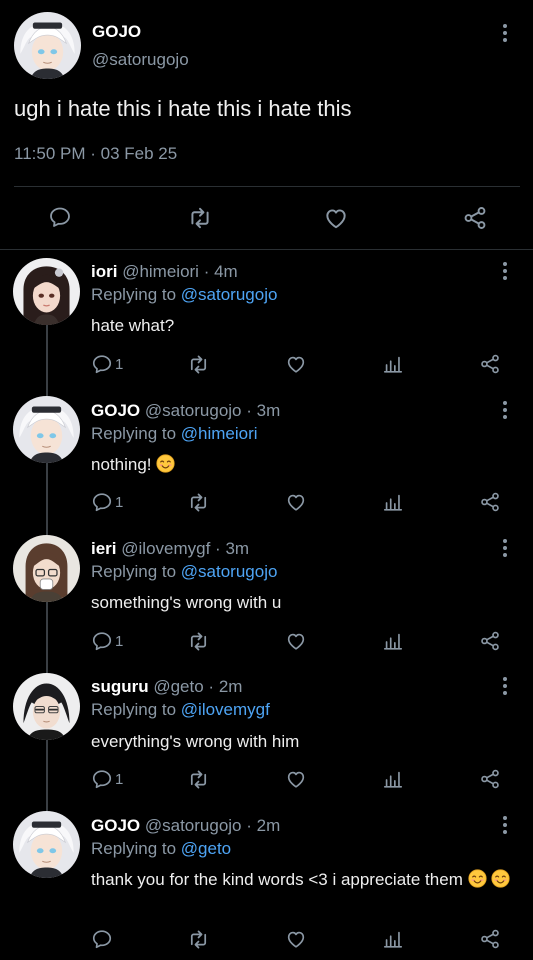  What do you see at coordinates (161, 849) in the screenshot?
I see `replying-to: Replying to @geto` at bounding box center [161, 849].